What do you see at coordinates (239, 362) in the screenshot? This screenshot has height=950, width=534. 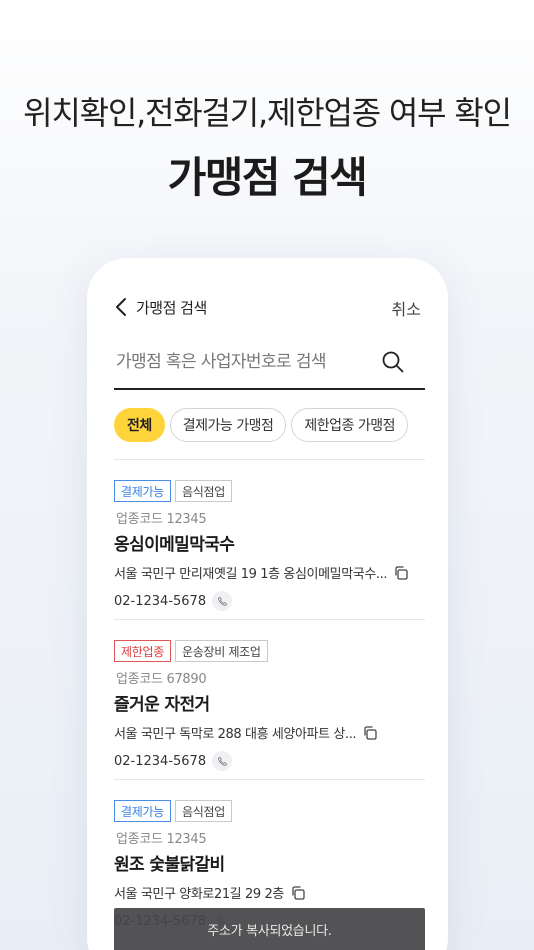 I see `search-input` at bounding box center [239, 362].